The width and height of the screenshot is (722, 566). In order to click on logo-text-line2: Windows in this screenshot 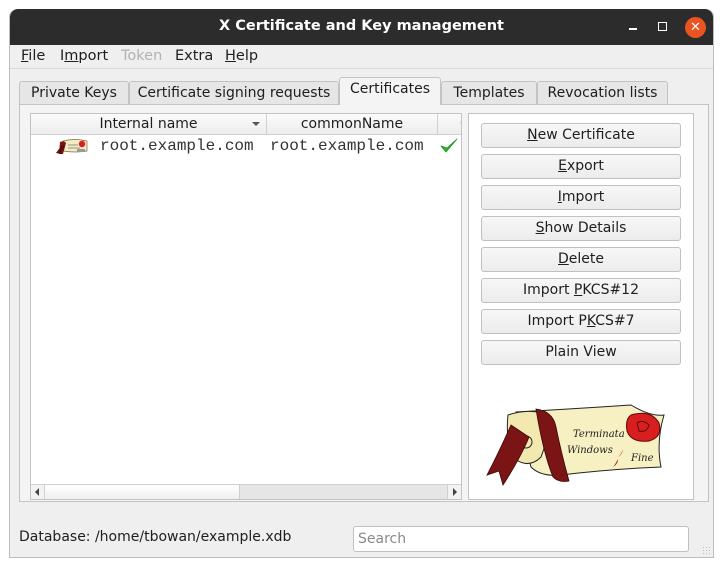, I will do `click(590, 450)`.